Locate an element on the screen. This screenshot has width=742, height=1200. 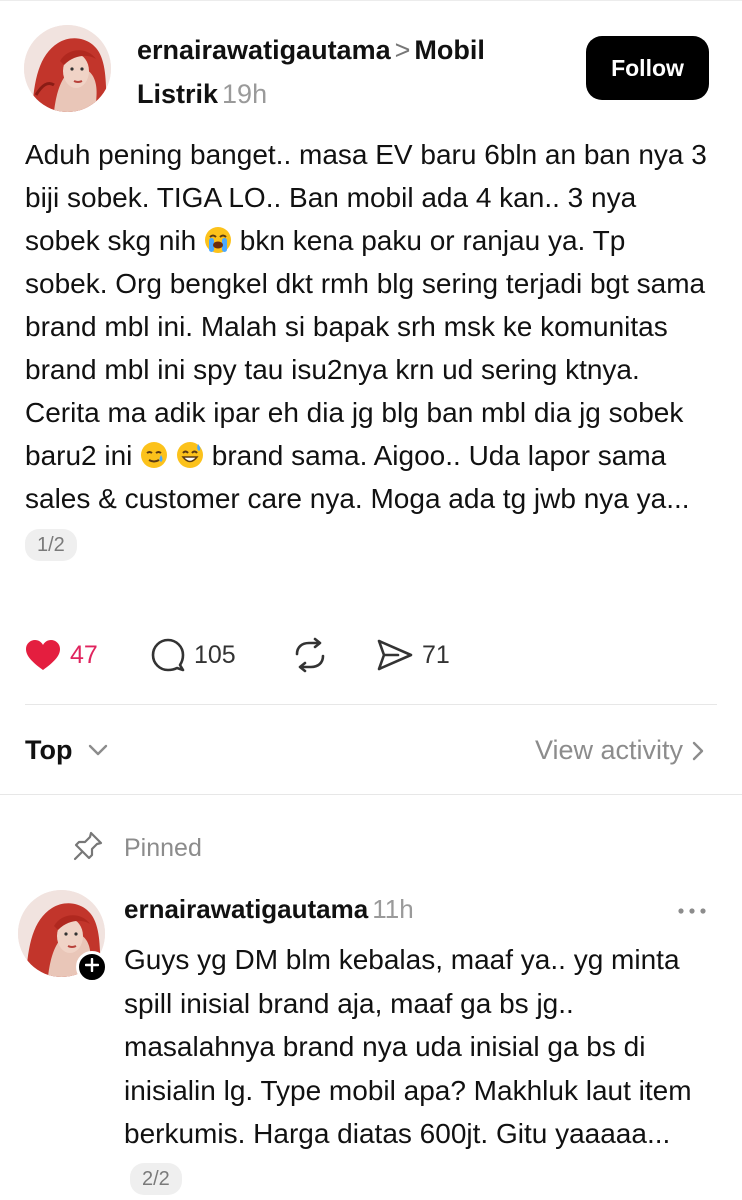
chevron-down-icon is located at coordinates (98, 752).